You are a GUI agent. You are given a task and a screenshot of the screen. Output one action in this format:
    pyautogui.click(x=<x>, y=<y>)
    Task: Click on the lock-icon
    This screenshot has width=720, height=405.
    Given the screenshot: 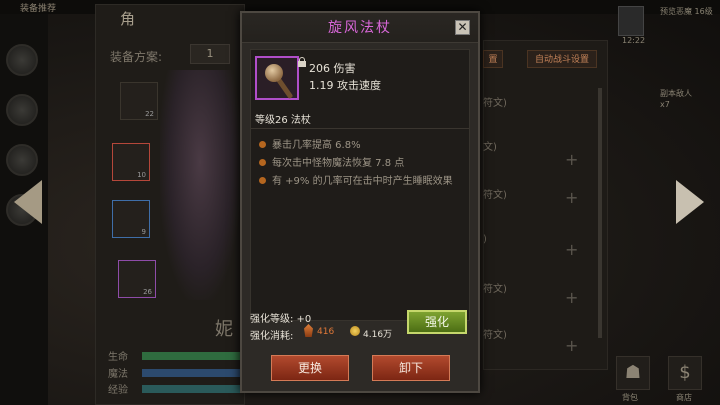 What is the action you would take?
    pyautogui.click(x=302, y=62)
    